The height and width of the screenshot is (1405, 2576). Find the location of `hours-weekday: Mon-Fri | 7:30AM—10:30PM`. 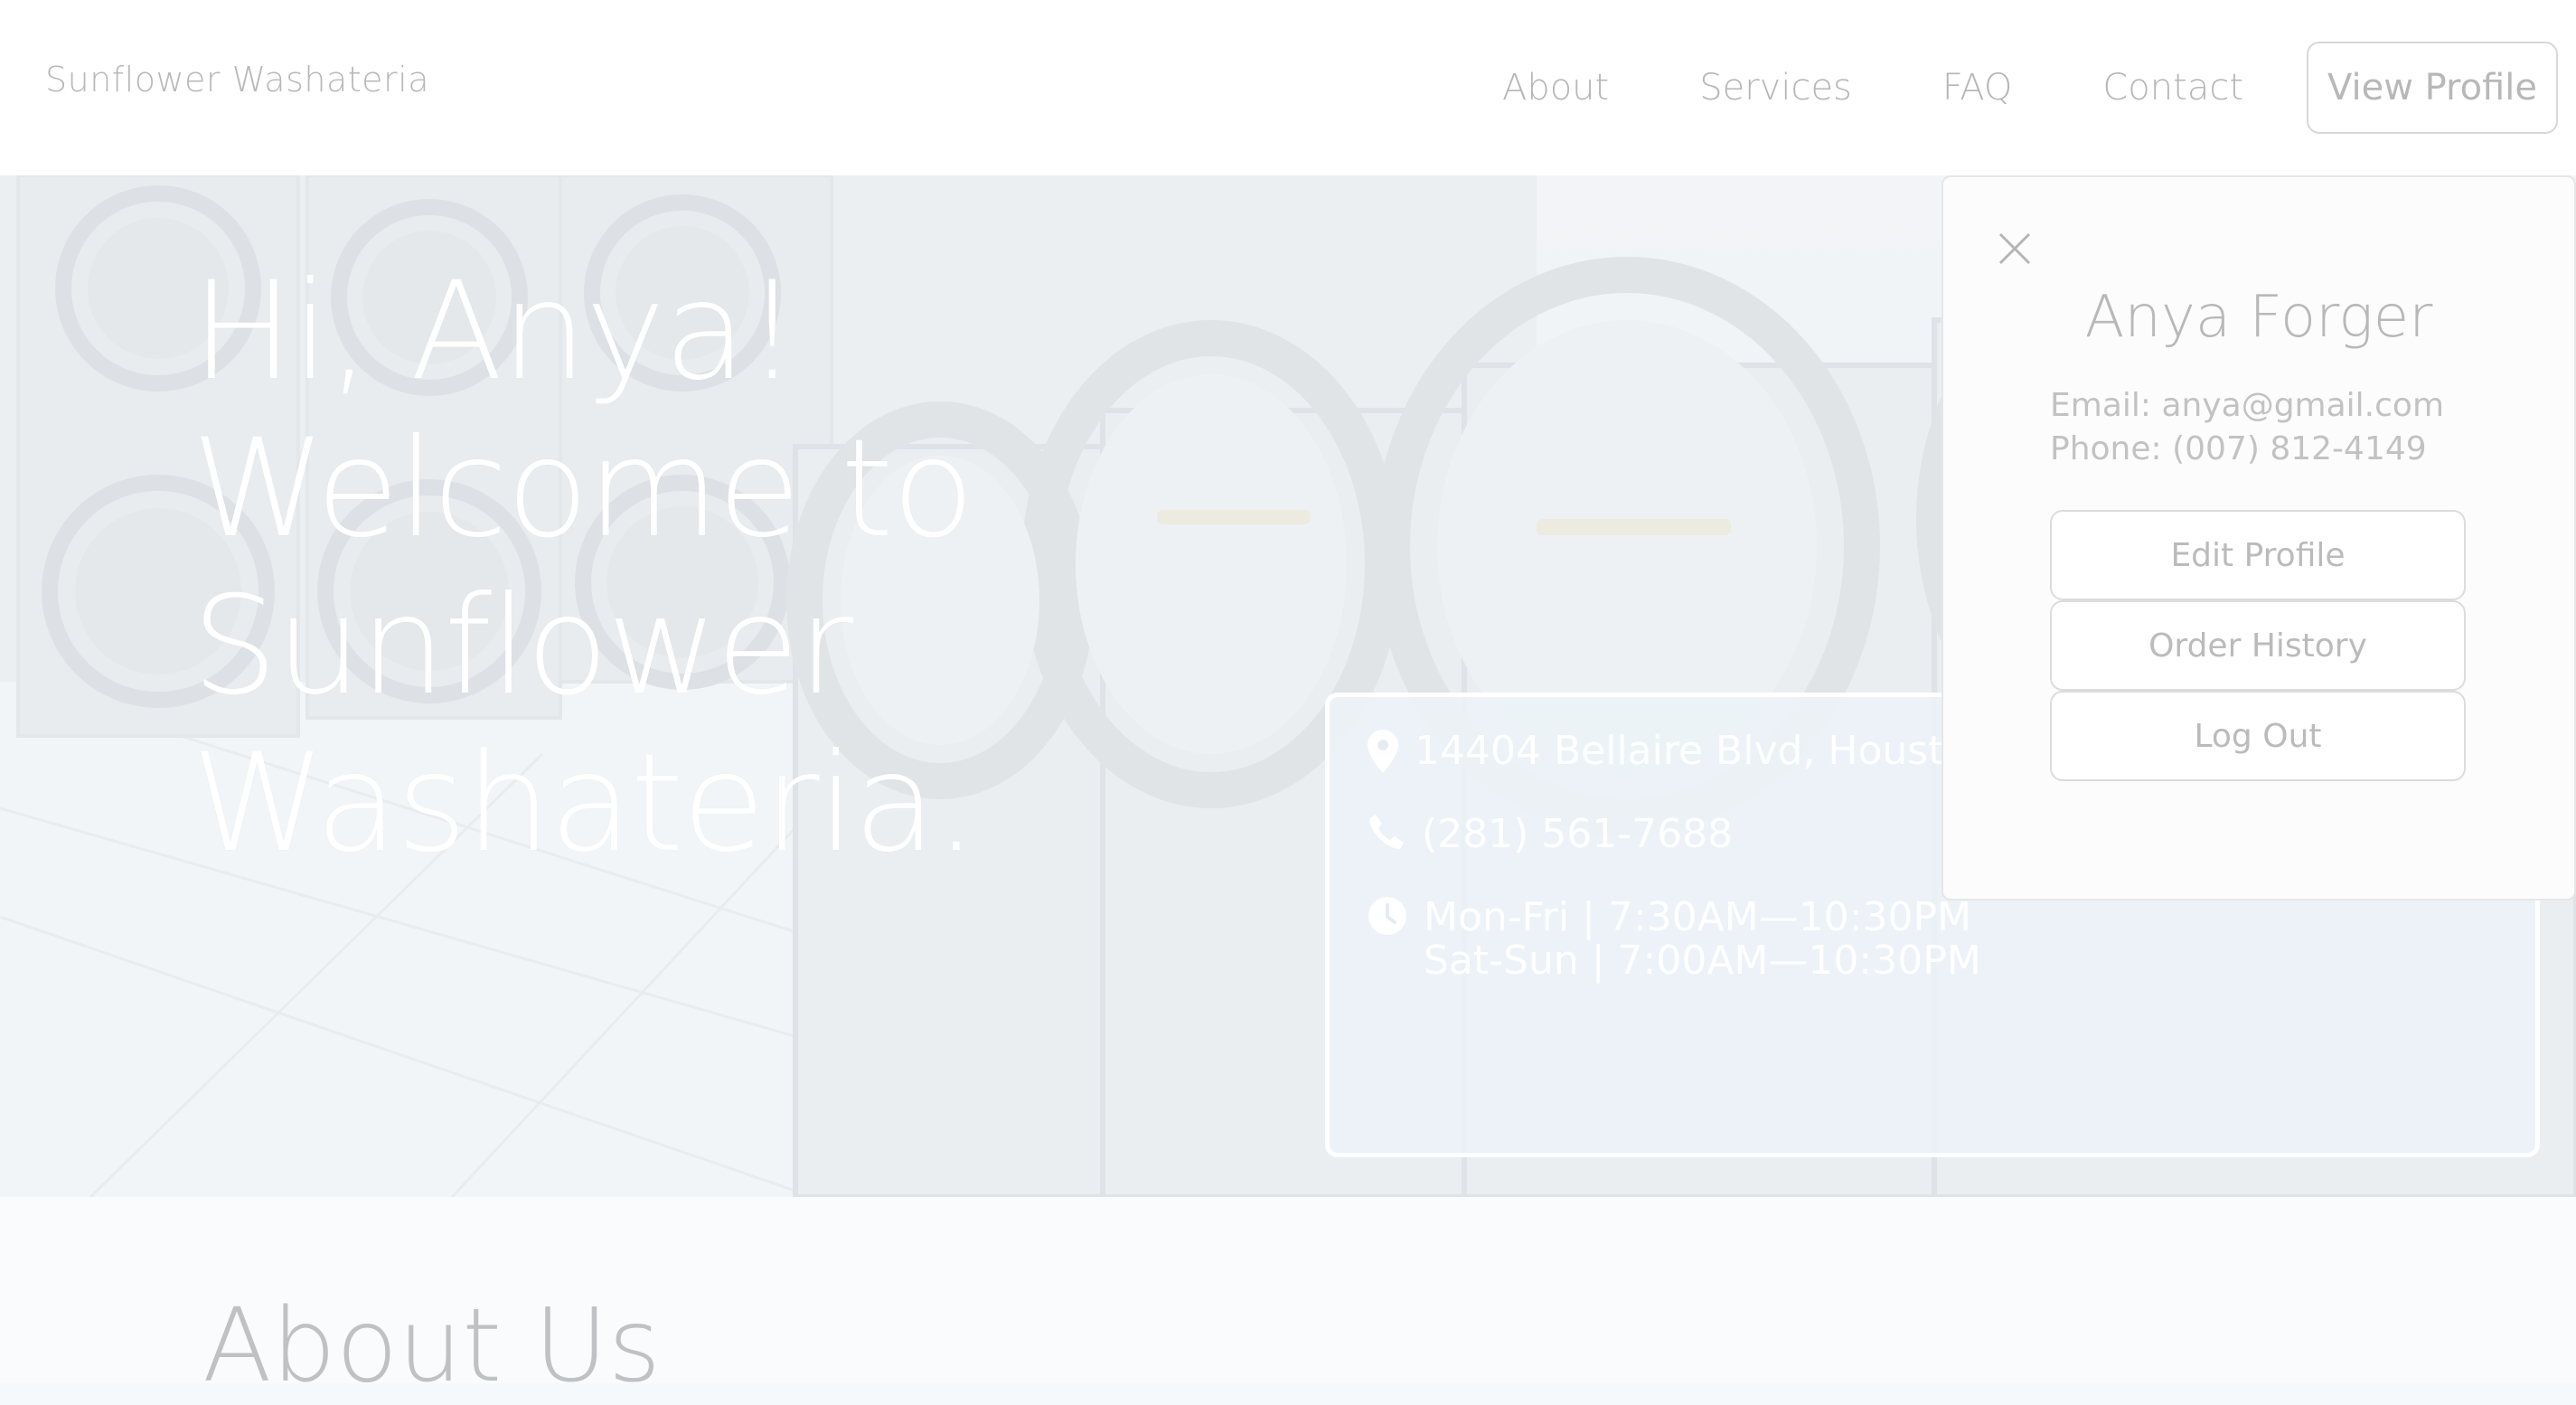

hours-weekday: Mon-Fri | 7:30AM—10:30PM is located at coordinates (1698, 917).